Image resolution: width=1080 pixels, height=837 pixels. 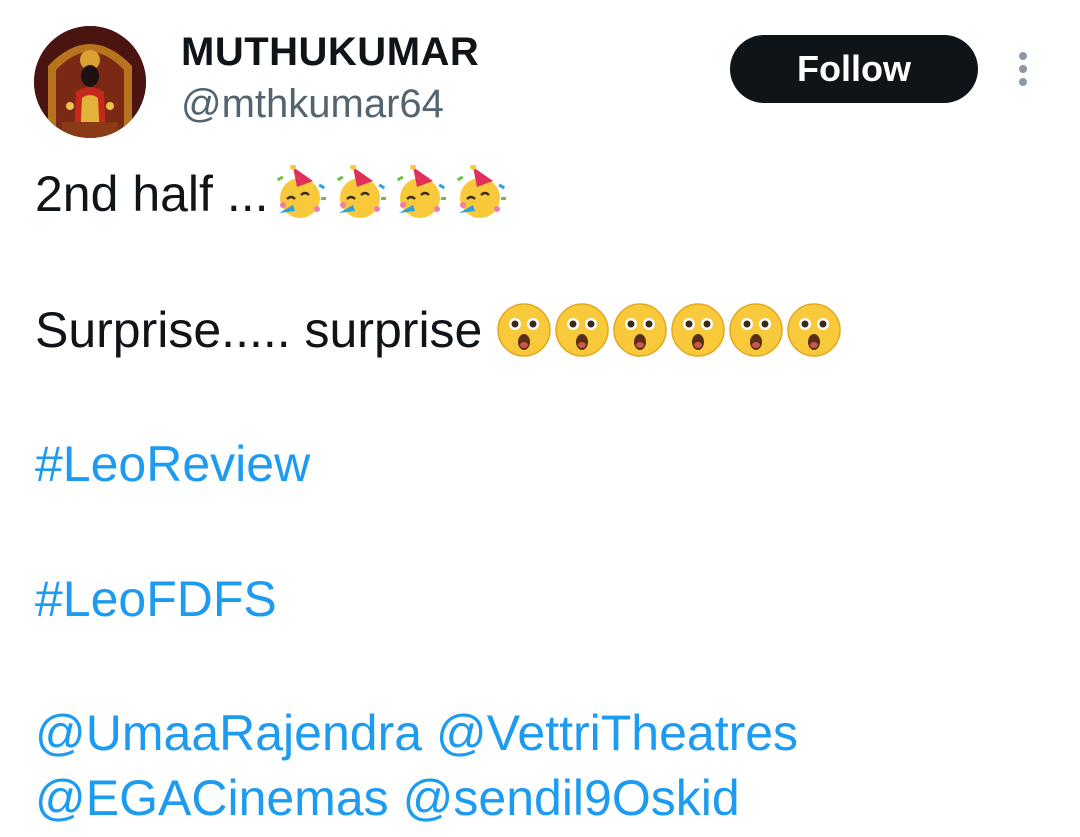 I want to click on follow-button: Follow, so click(x=854, y=69).